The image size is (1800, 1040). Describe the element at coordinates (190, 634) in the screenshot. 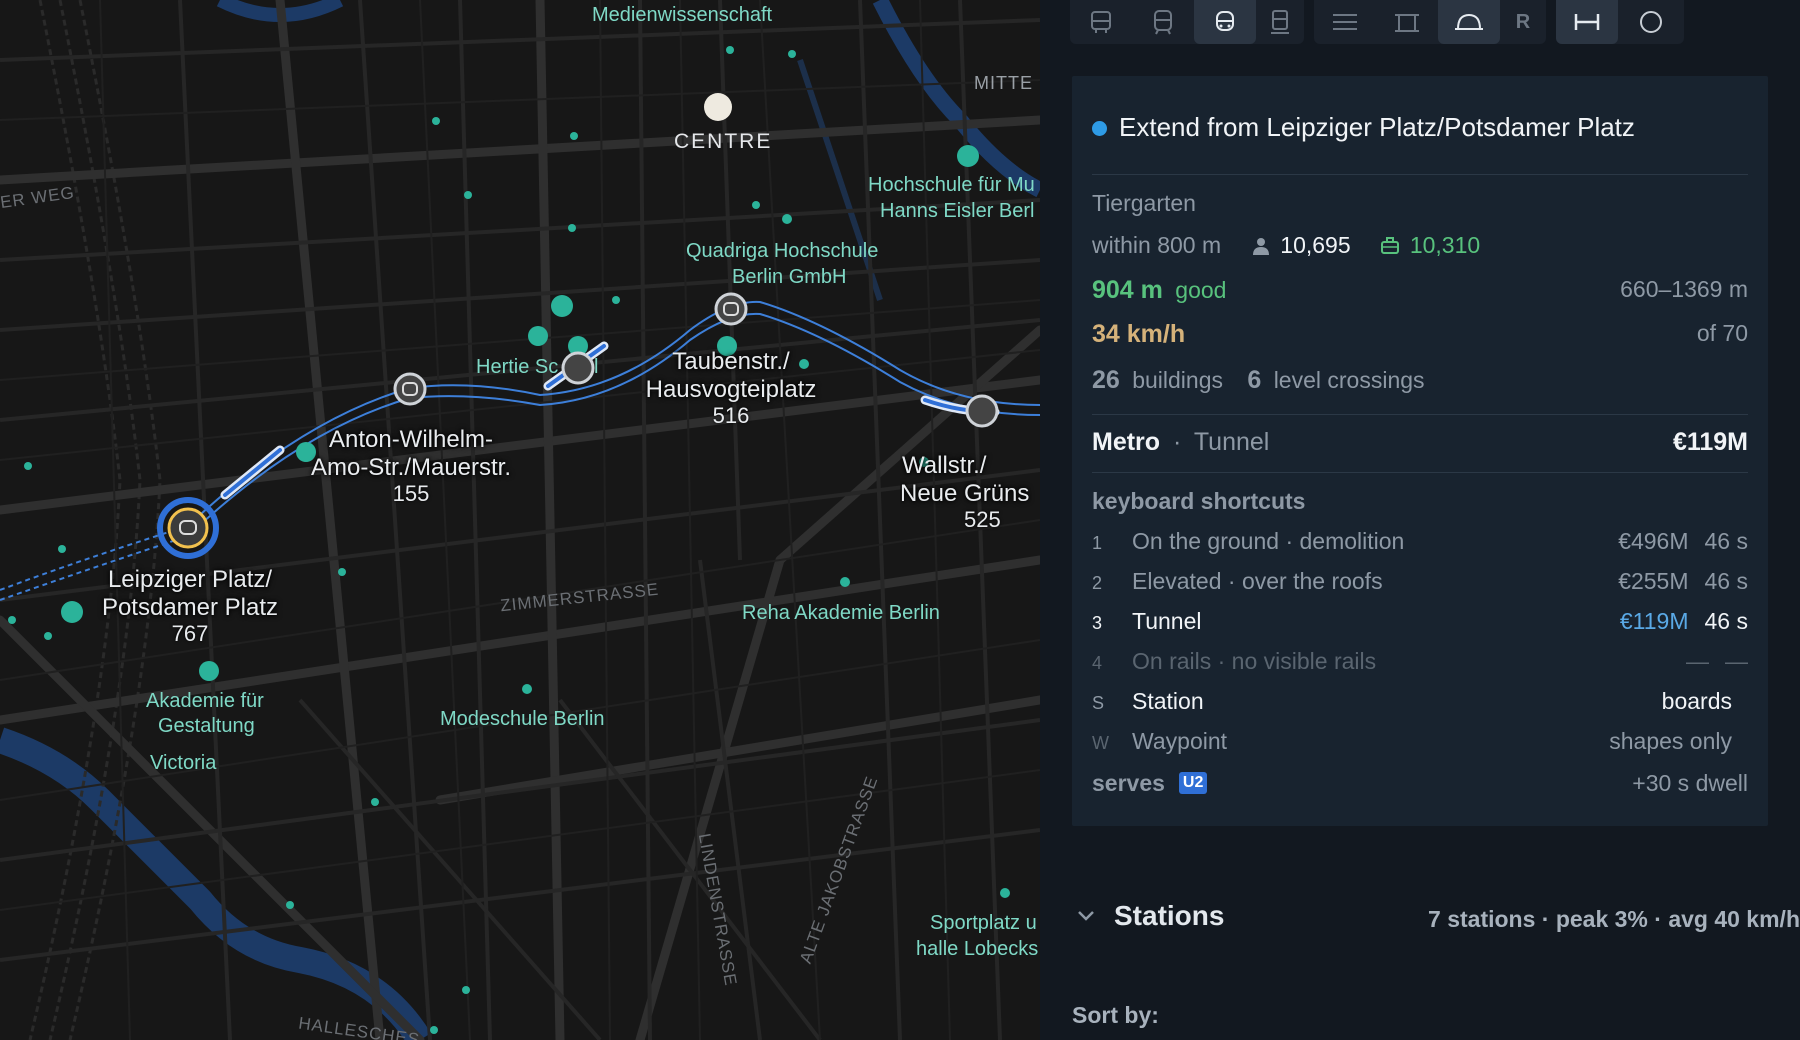

I see `station-ridership: 767` at that location.